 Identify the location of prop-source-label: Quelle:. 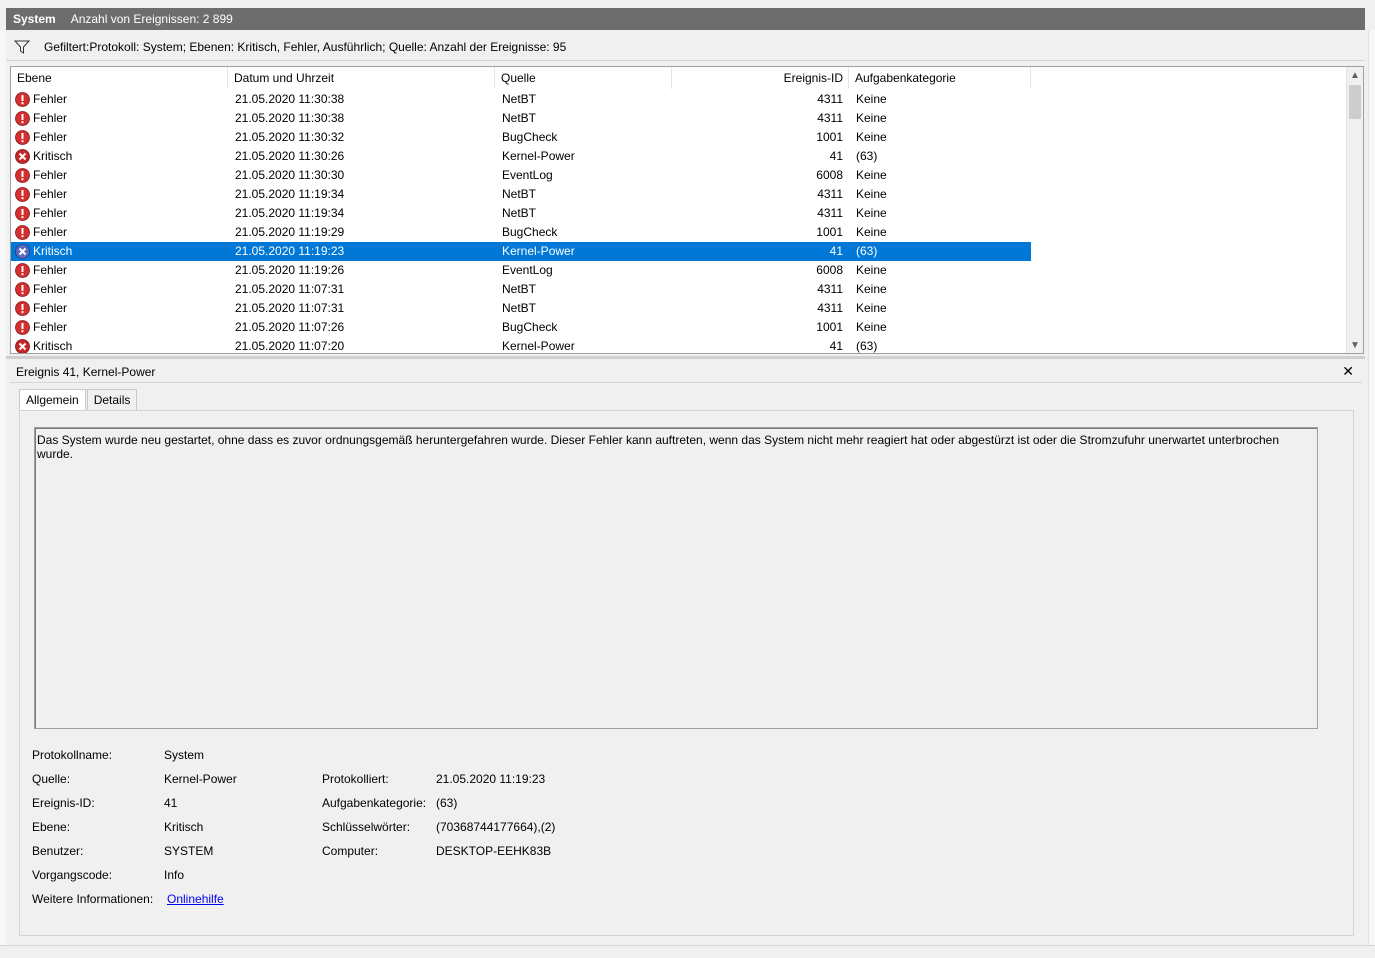
(51, 779).